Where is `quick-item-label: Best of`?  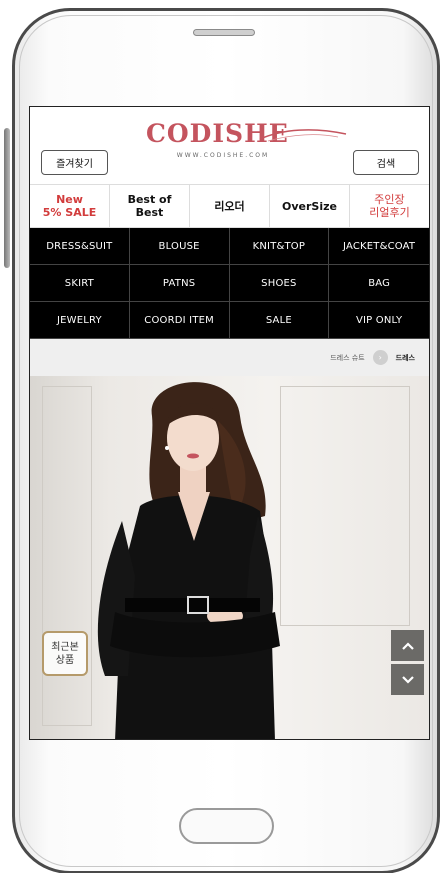 quick-item-label: Best of is located at coordinates (149, 199).